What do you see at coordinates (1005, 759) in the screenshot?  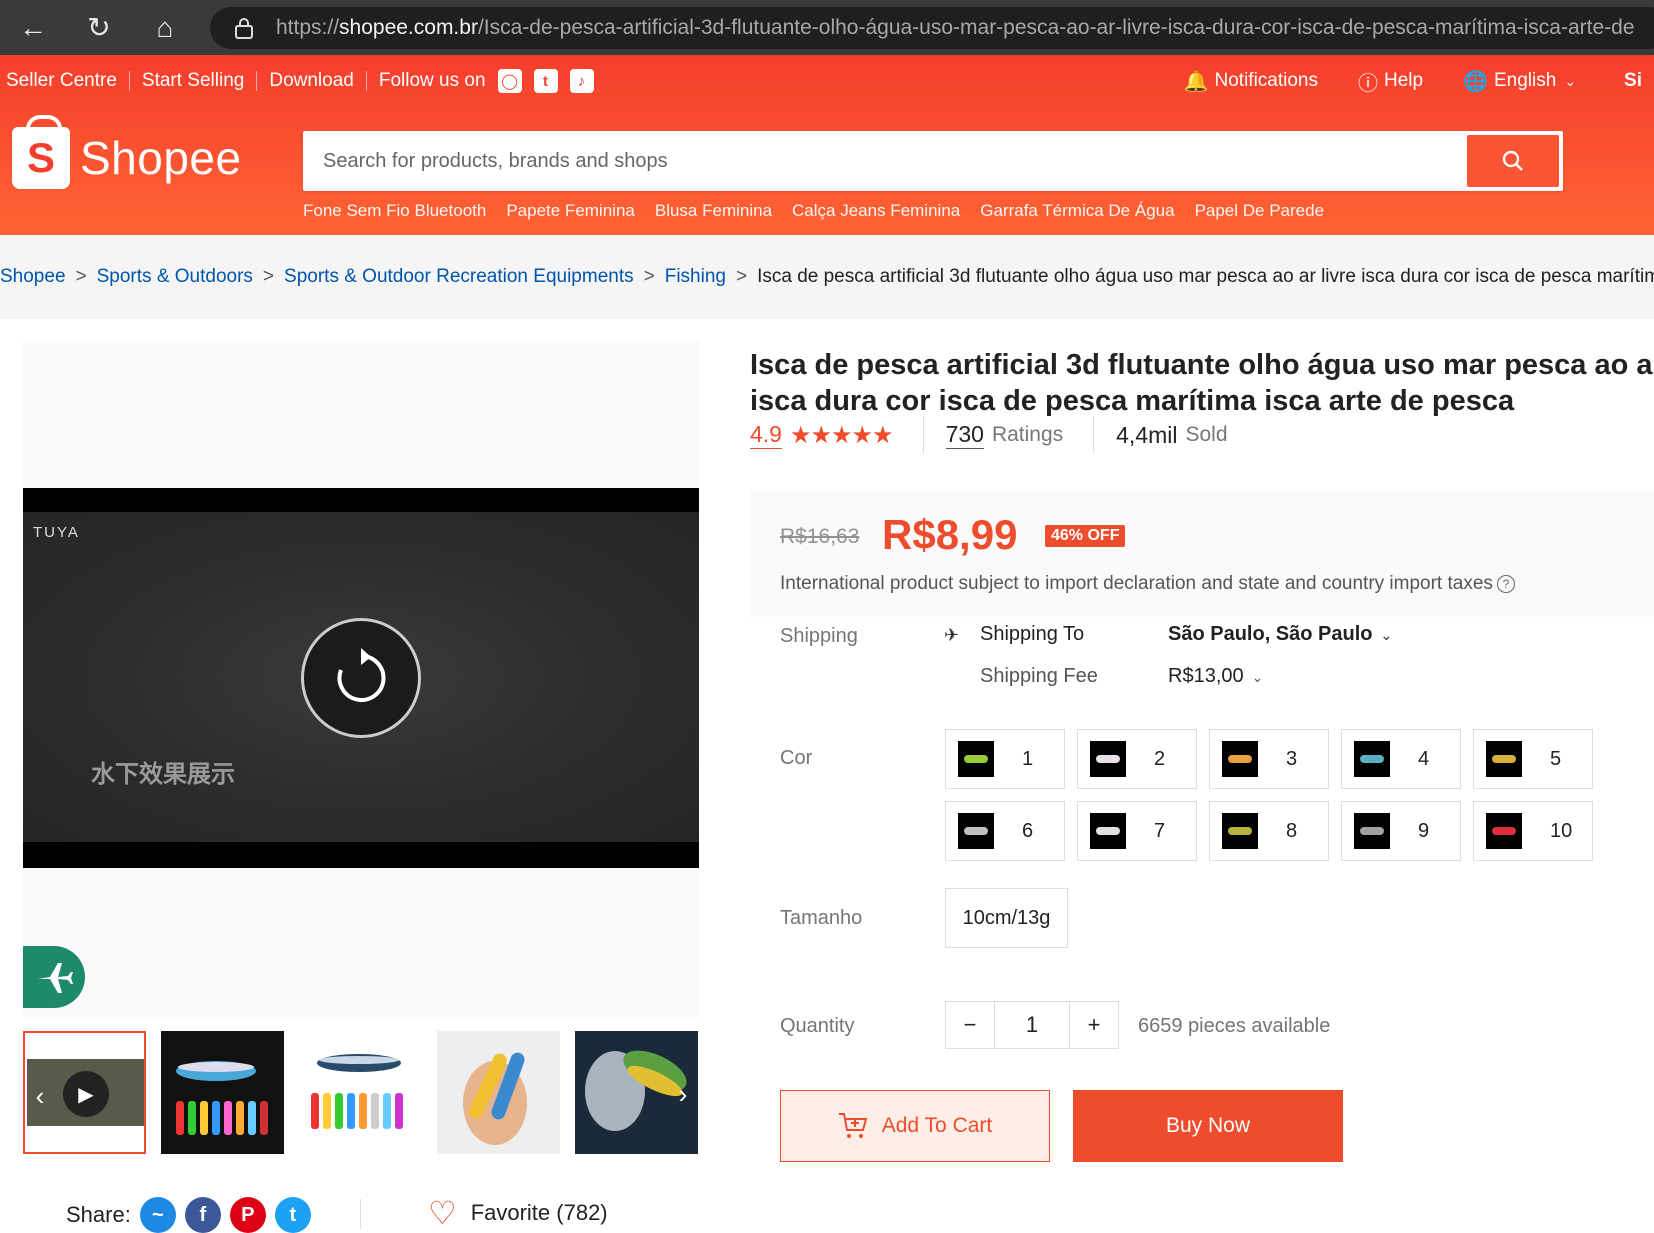 I see `color-option: 1` at bounding box center [1005, 759].